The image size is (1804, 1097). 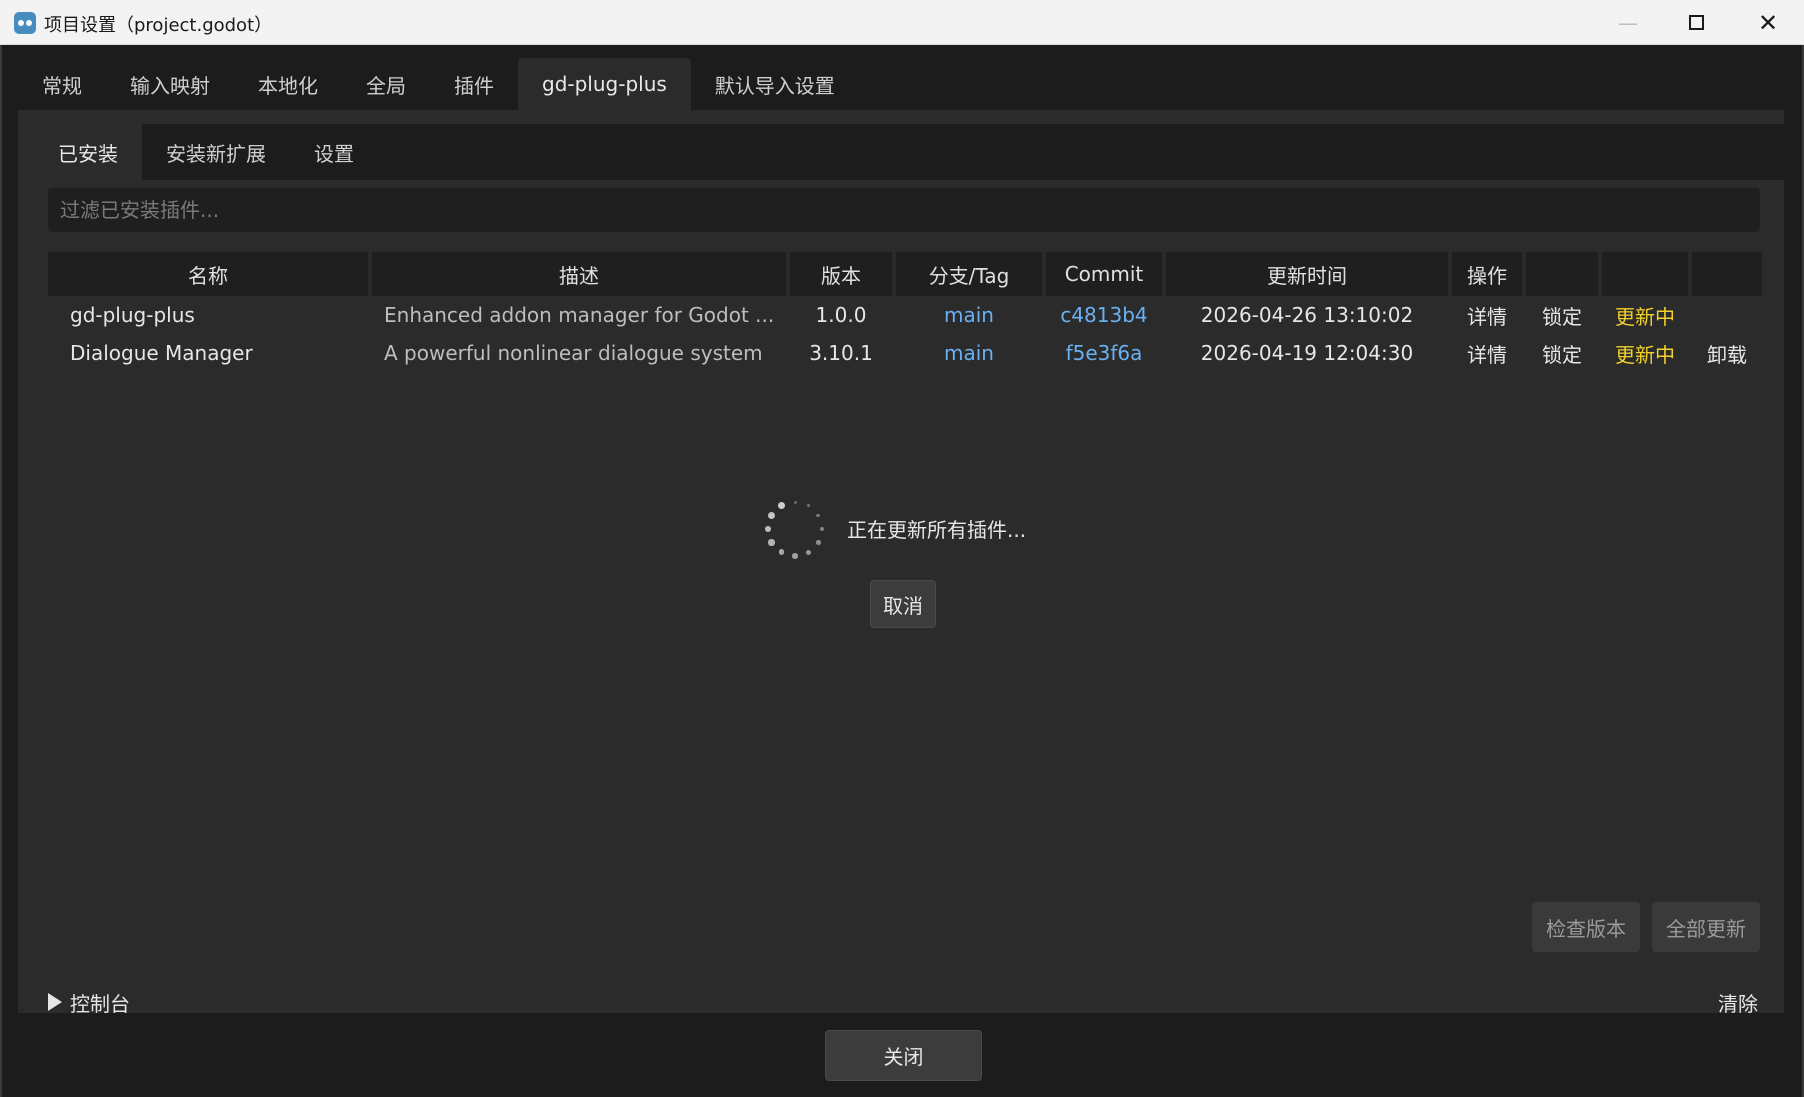 What do you see at coordinates (1628, 22) in the screenshot?
I see `minimize-button: —` at bounding box center [1628, 22].